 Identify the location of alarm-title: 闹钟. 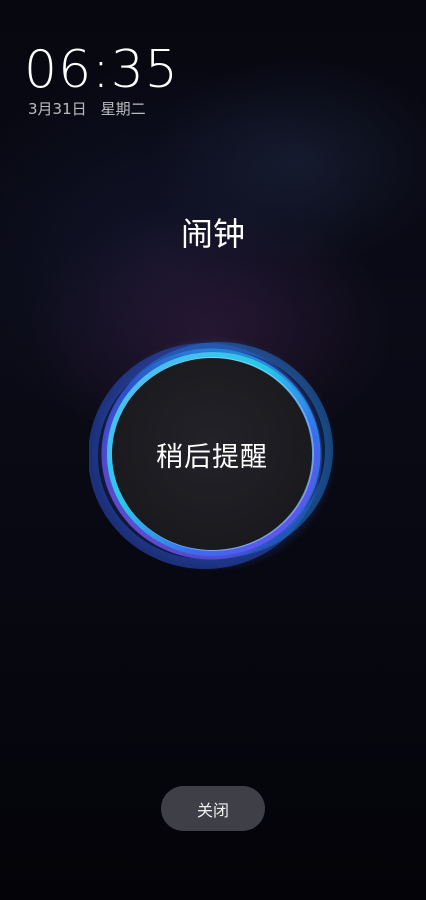
(212, 234).